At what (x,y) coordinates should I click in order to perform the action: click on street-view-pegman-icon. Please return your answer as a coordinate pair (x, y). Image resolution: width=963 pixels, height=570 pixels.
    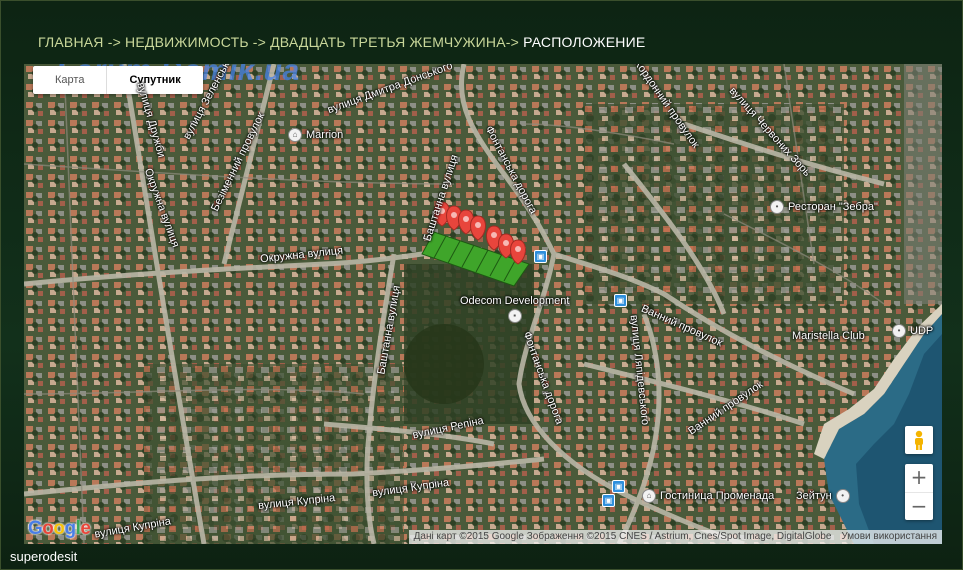
    Looking at the image, I should click on (919, 440).